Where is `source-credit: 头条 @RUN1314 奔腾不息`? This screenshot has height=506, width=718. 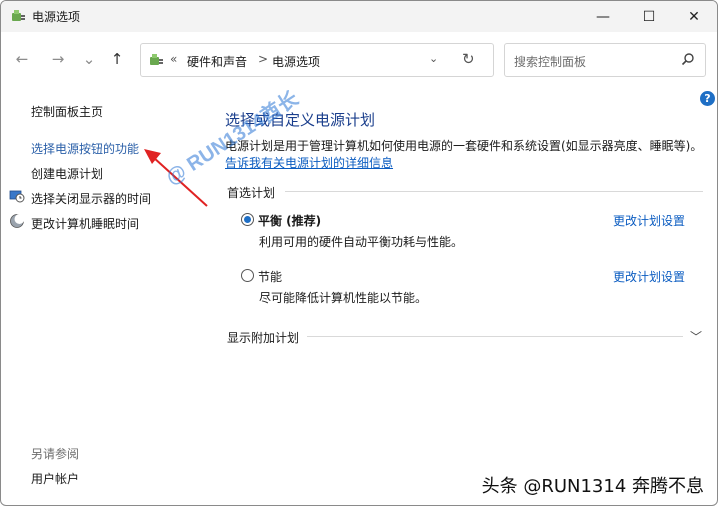 source-credit: 头条 @RUN1314 奔腾不息 is located at coordinates (592, 486).